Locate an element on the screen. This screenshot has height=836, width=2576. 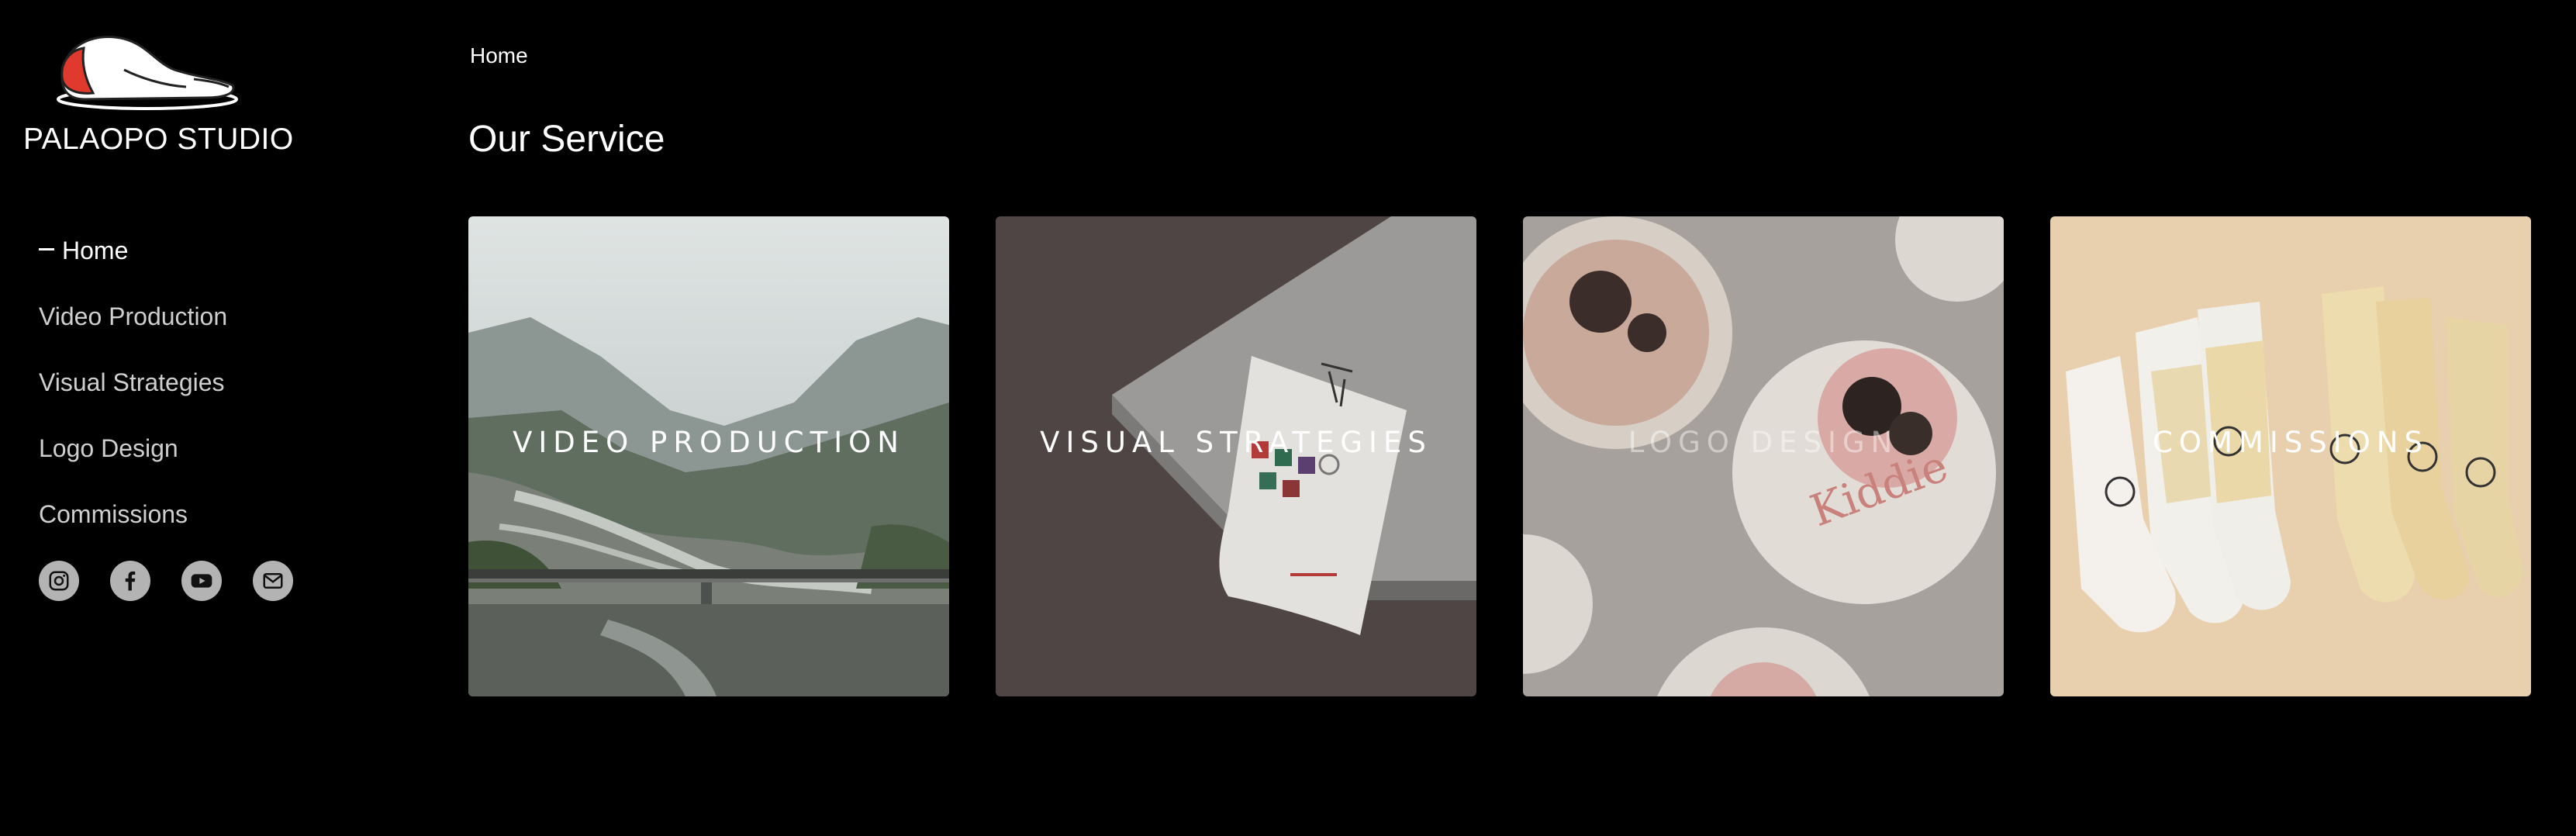
email-button is located at coordinates (273, 581).